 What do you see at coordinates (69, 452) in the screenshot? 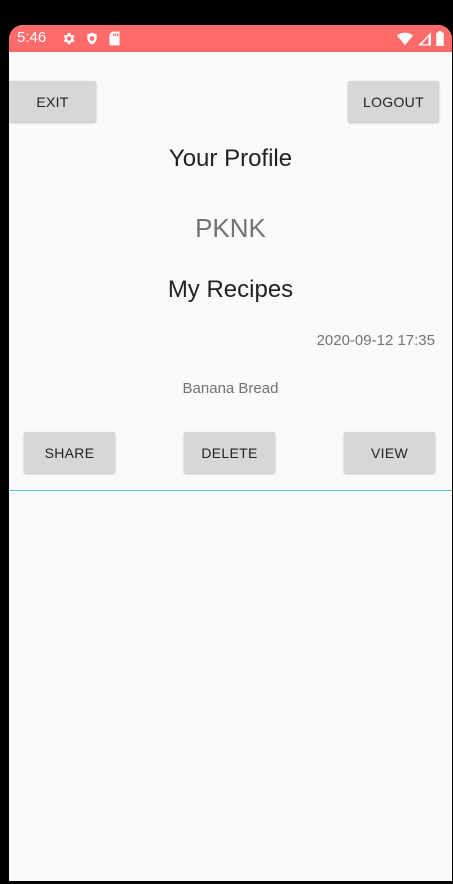
I see `share-button: SHARE` at bounding box center [69, 452].